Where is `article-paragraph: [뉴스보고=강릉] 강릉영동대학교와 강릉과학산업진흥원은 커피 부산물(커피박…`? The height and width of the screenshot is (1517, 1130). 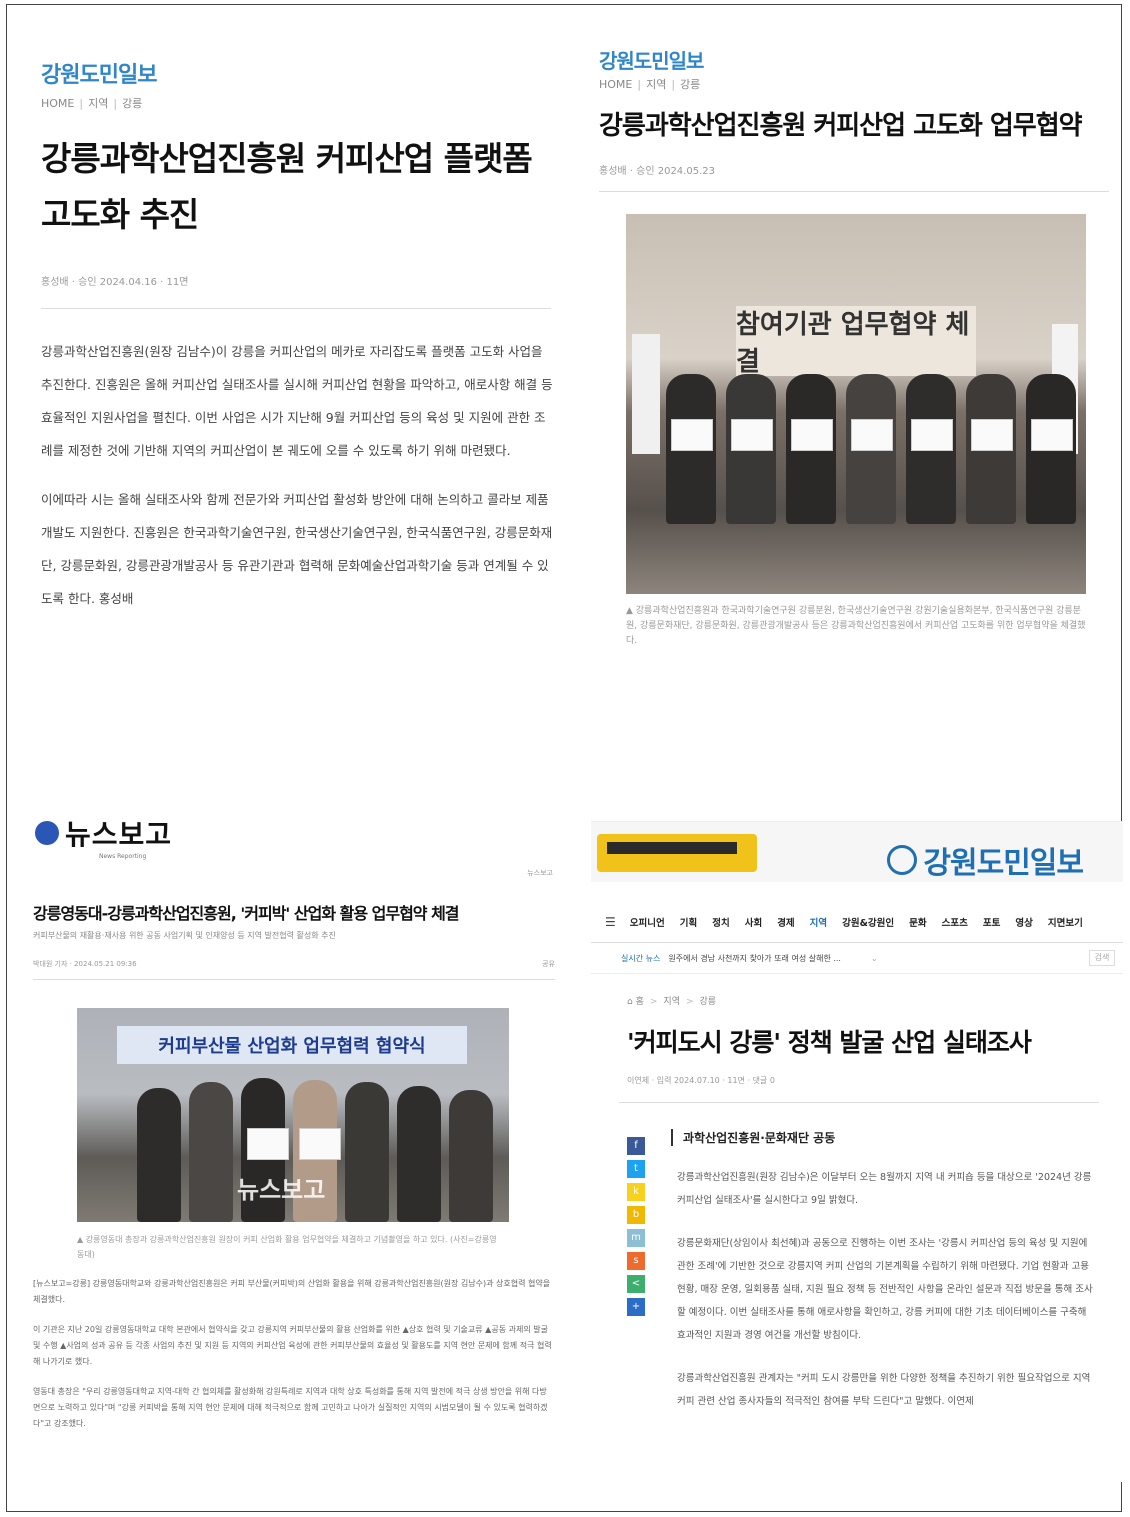
article-paragraph: [뉴스보고=강릉] 강릉영동대학교와 강릉과학산업진흥원은 커피 부산물(커피박… is located at coordinates (292, 1291).